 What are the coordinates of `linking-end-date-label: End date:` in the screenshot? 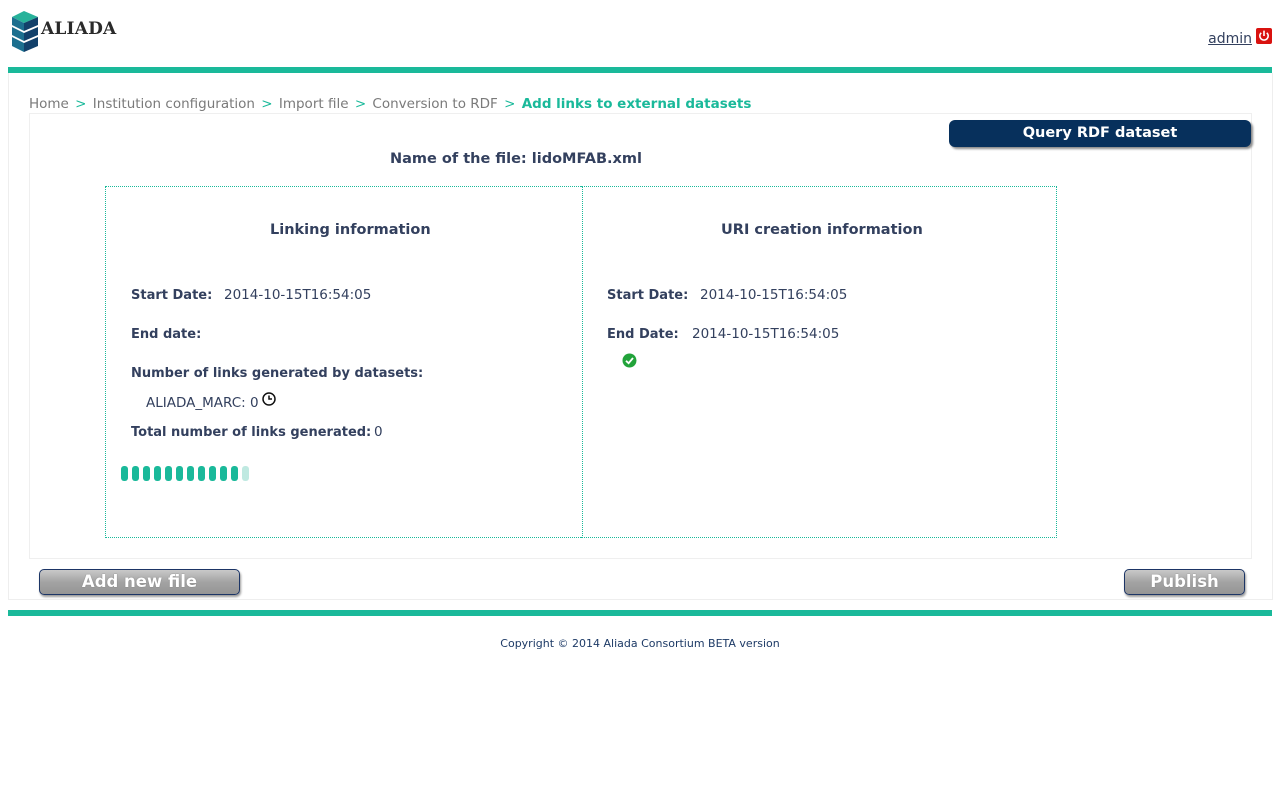 It's located at (166, 334).